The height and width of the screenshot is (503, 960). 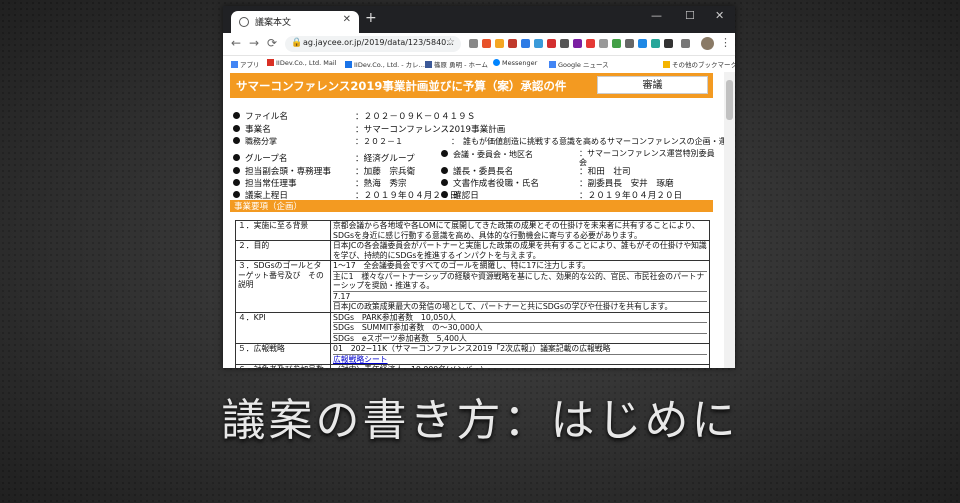 I want to click on table-key: ２．目的, so click(x=283, y=250).